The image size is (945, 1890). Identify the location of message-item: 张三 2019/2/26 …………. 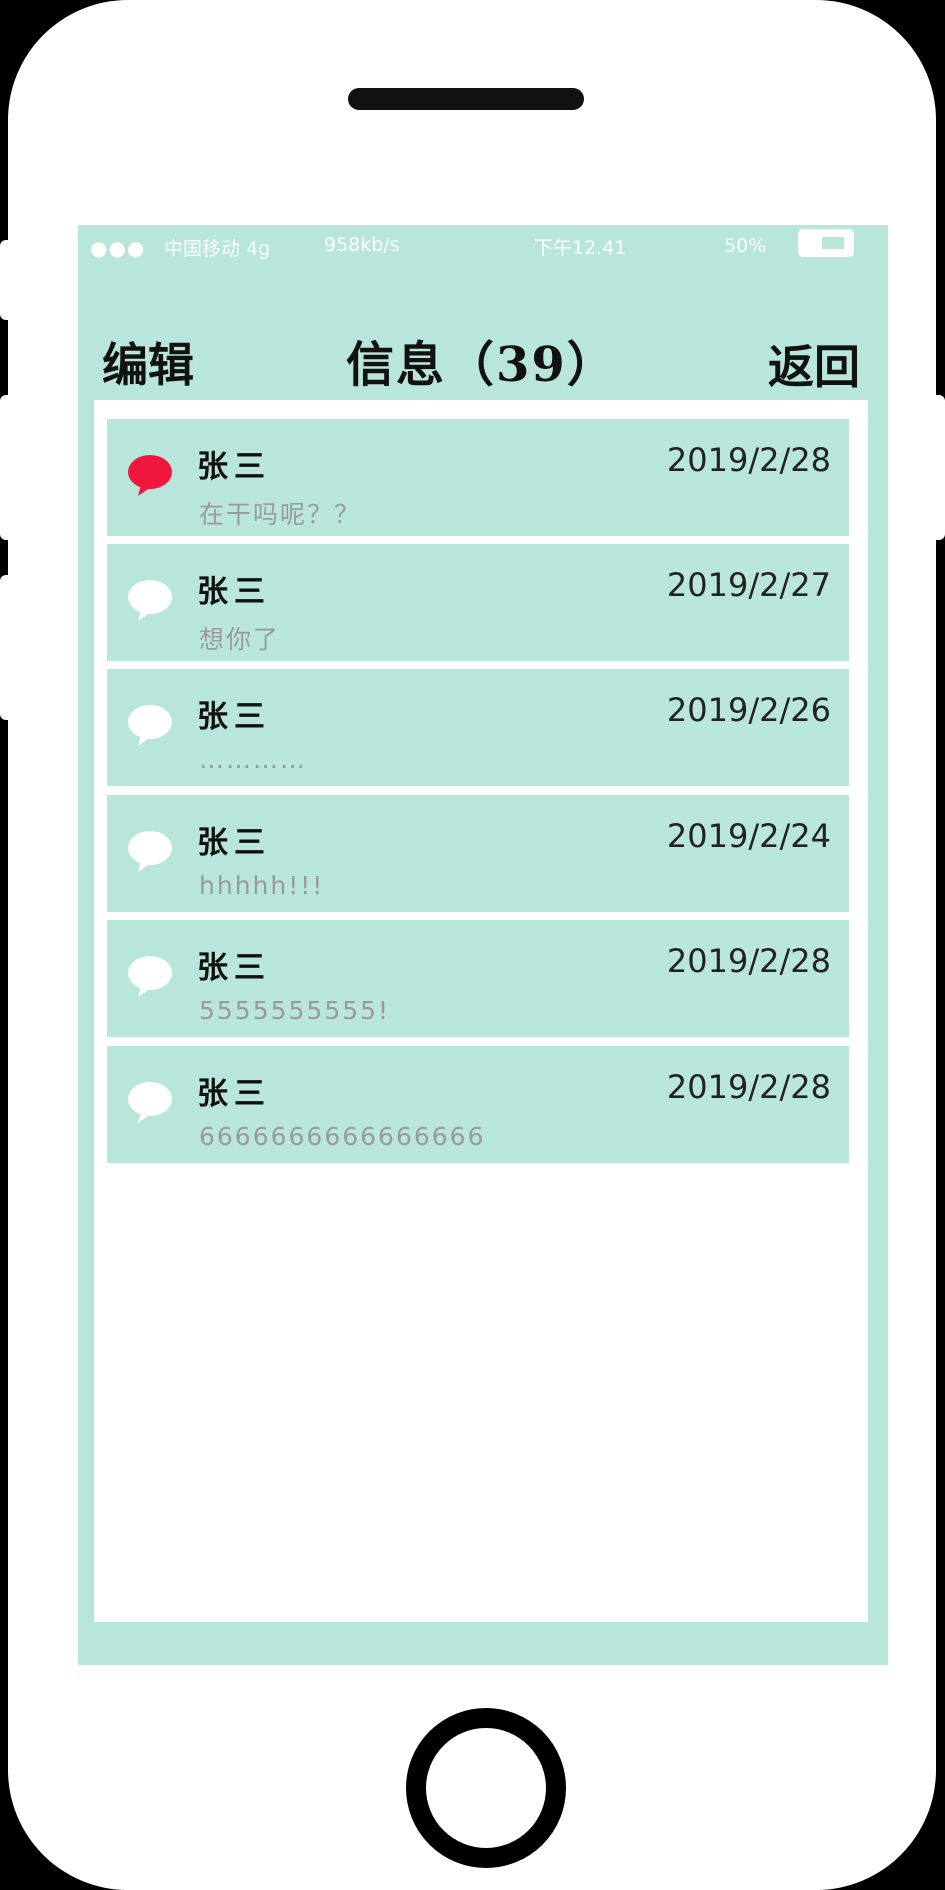
(478, 727).